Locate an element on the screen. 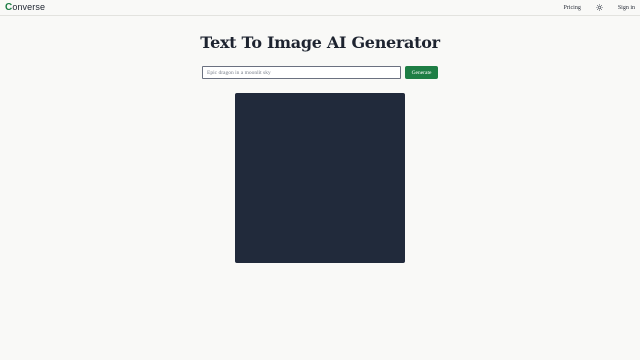  image-preview is located at coordinates (320, 178).